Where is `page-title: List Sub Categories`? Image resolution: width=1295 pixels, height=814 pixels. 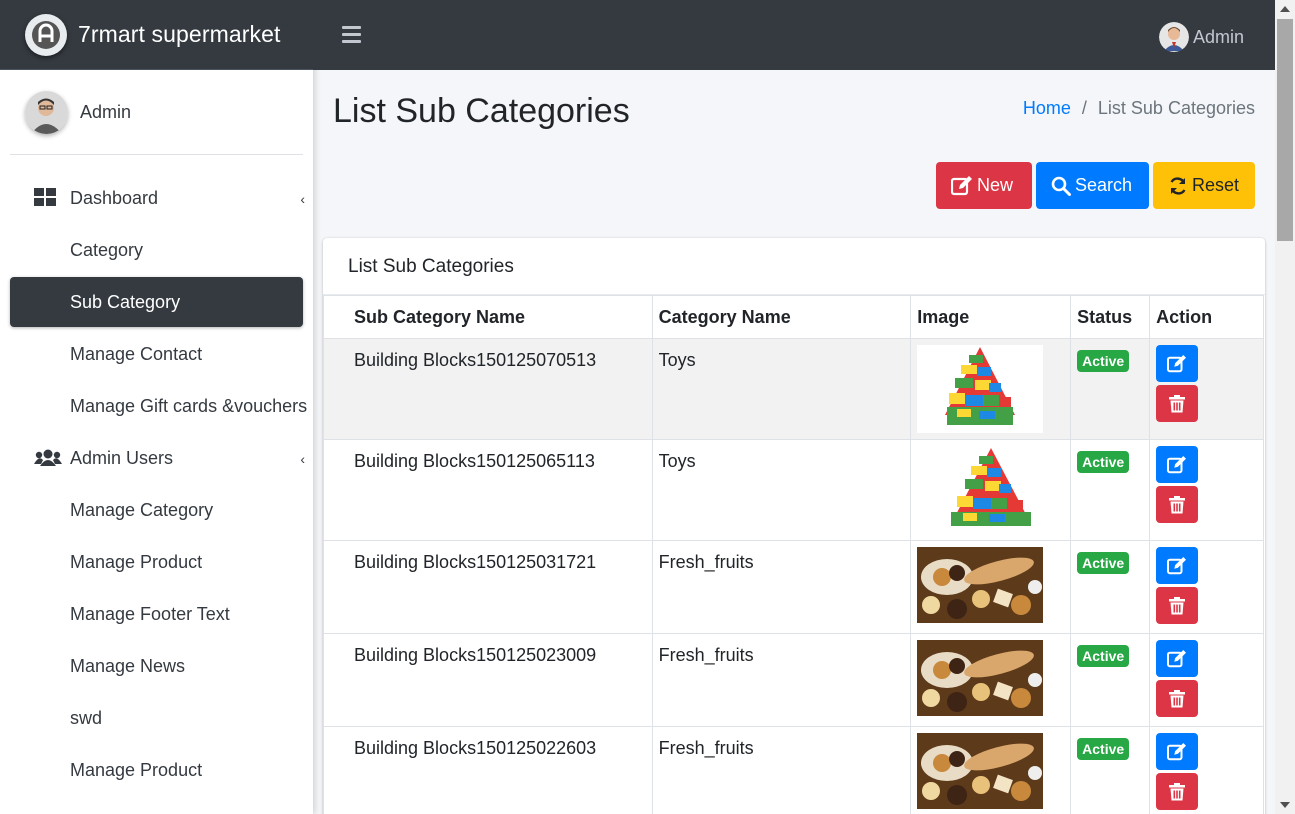 page-title: List Sub Categories is located at coordinates (481, 111).